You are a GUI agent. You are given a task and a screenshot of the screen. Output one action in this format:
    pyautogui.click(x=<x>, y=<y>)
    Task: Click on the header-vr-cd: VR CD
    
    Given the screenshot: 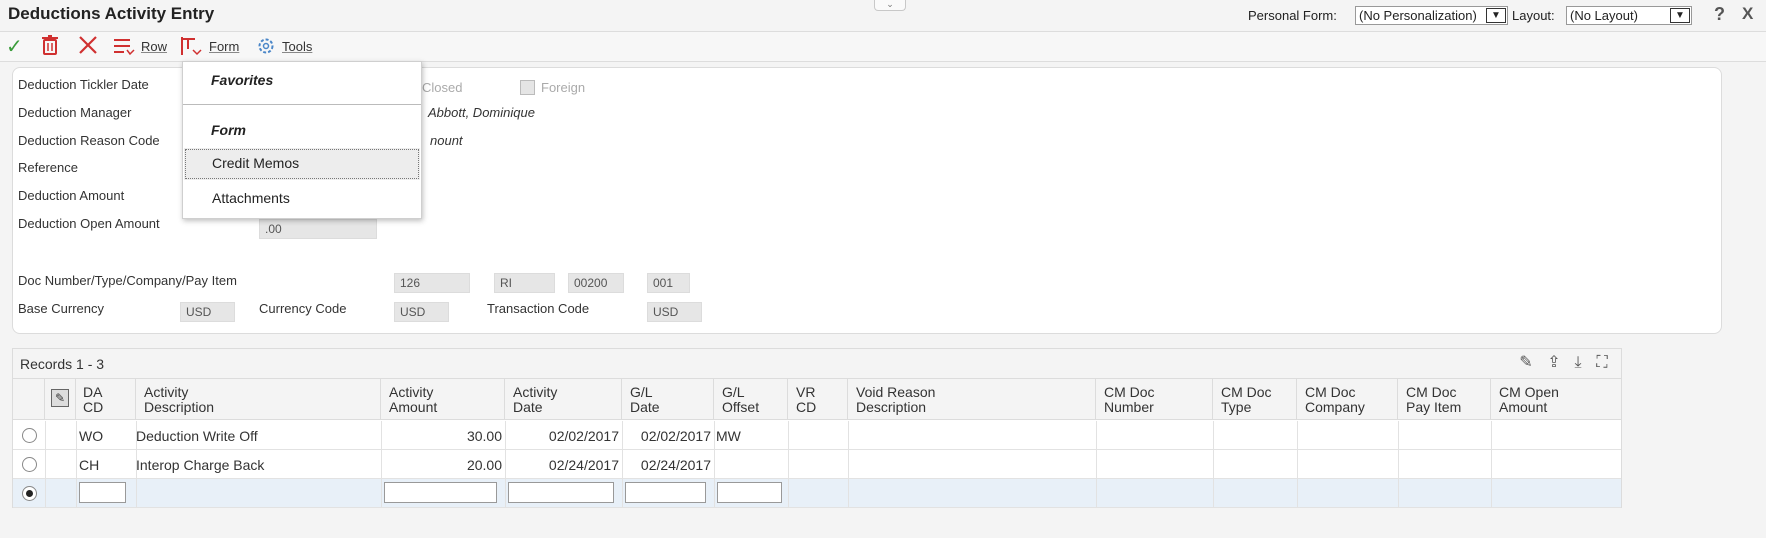 What is the action you would take?
    pyautogui.click(x=818, y=399)
    